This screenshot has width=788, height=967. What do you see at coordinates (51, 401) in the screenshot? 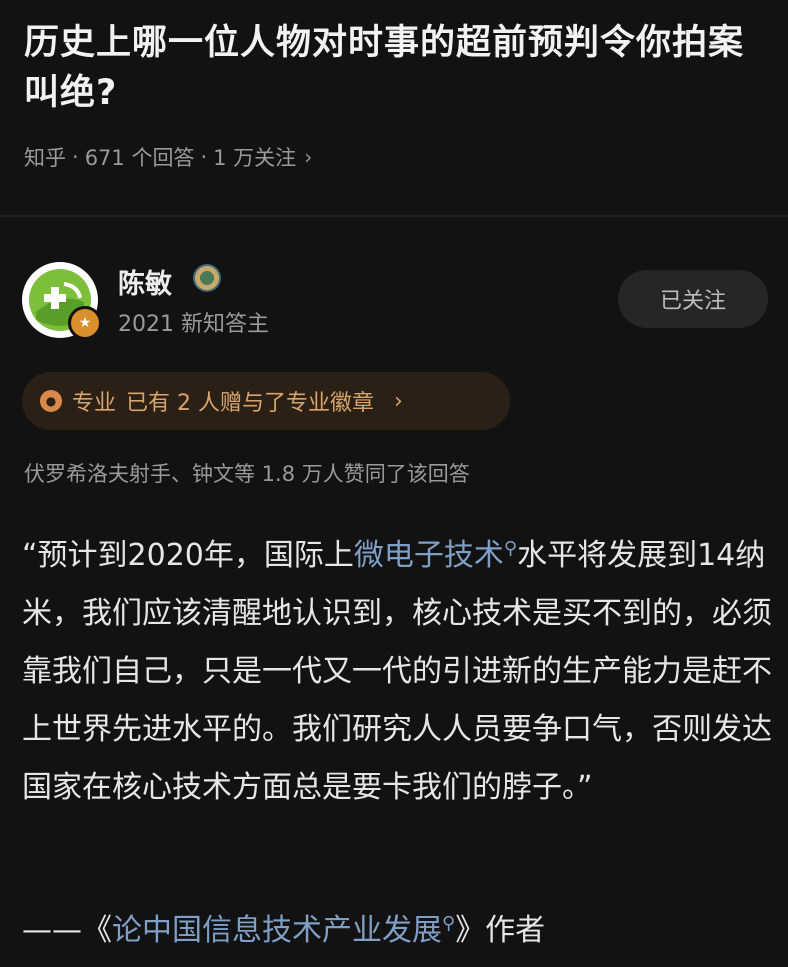
I see `medal-icon: ●` at bounding box center [51, 401].